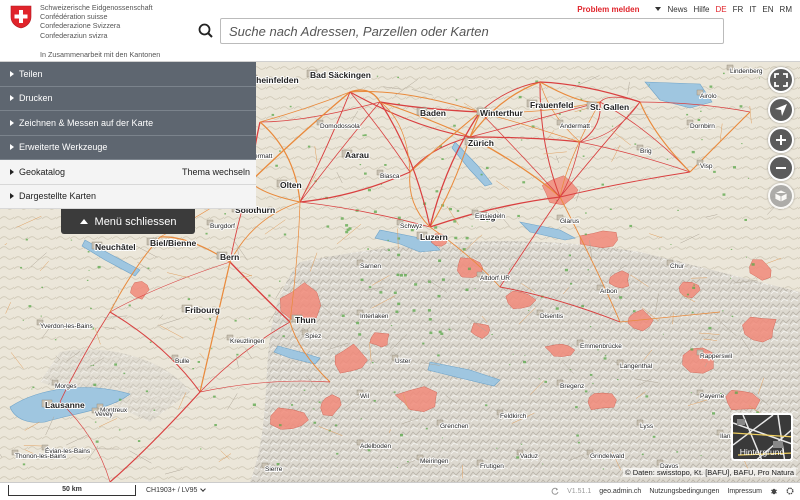 The image size is (800, 500). I want to click on search-field, so click(472, 31).